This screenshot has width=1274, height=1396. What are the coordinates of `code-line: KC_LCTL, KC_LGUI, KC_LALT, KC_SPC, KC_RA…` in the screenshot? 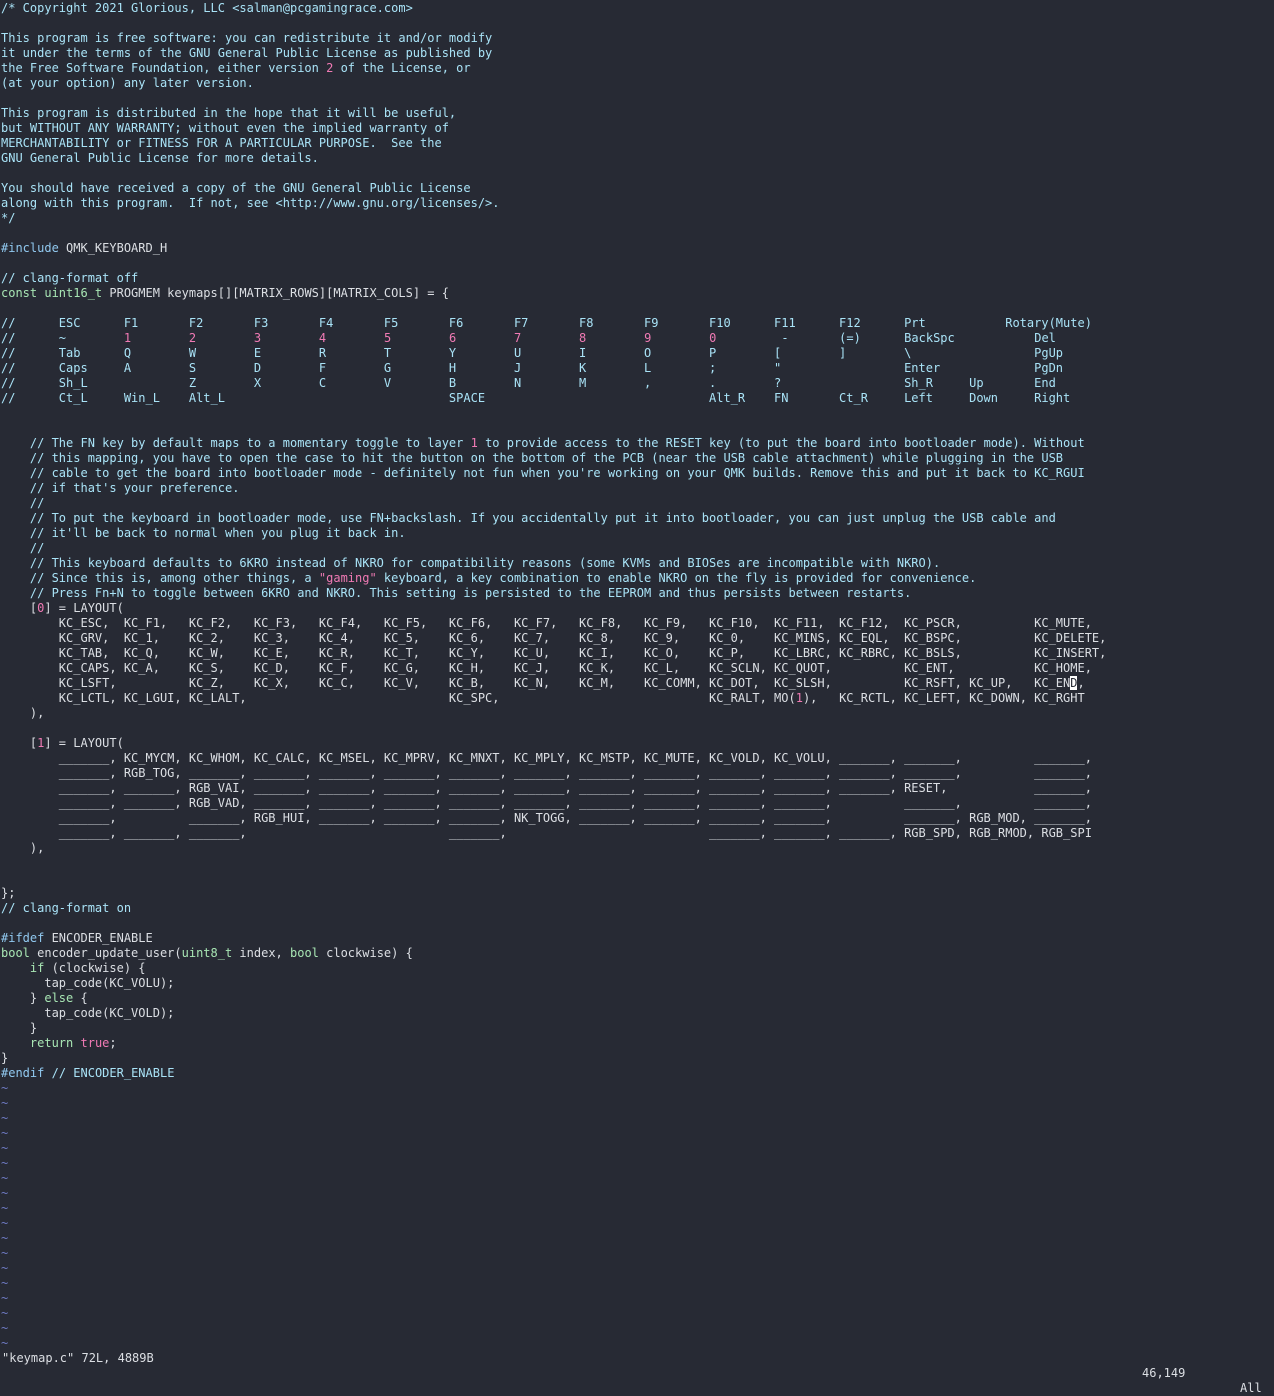 It's located at (543, 698).